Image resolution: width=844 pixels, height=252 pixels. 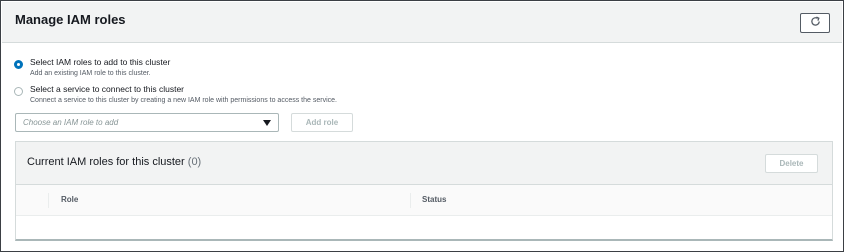 I want to click on radio-button, so click(x=18, y=91).